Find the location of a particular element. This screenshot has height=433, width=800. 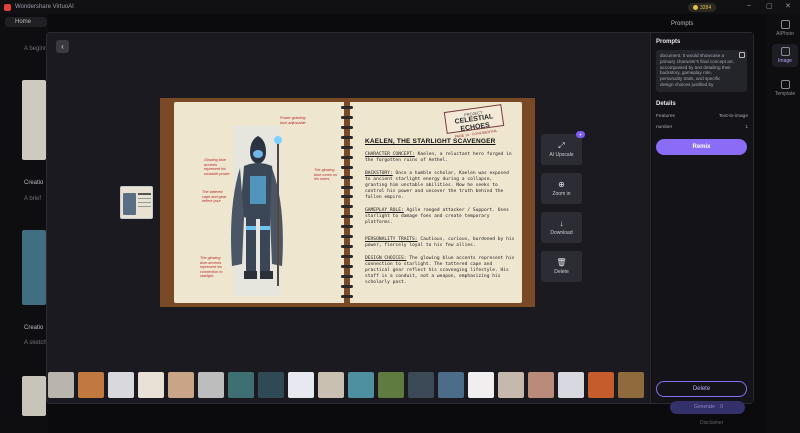

photo-icon is located at coordinates (785, 24).